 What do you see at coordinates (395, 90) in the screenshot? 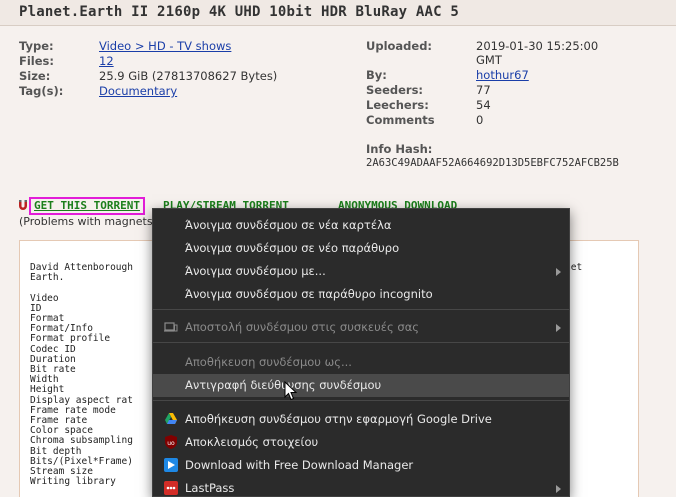
I see `seeders-key: Seeders:` at bounding box center [395, 90].